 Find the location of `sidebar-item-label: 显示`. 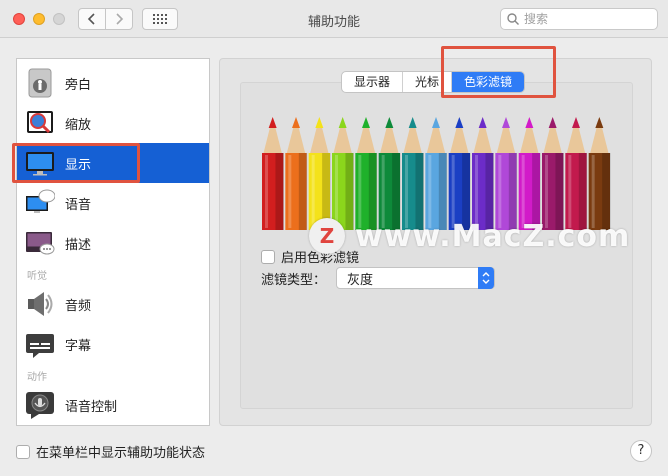

sidebar-item-label: 显示 is located at coordinates (78, 165).